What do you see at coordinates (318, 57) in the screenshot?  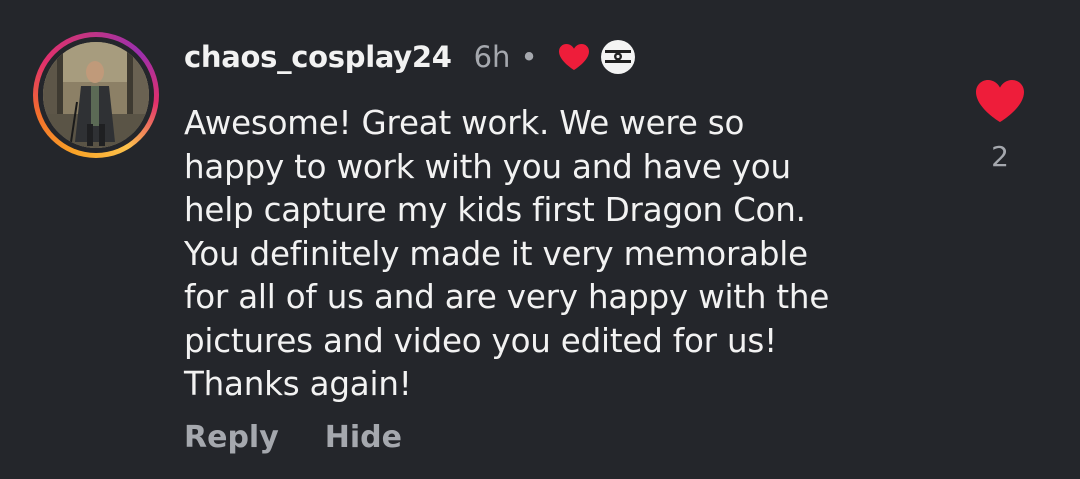 I see `username: chaos_cosplay24` at bounding box center [318, 57].